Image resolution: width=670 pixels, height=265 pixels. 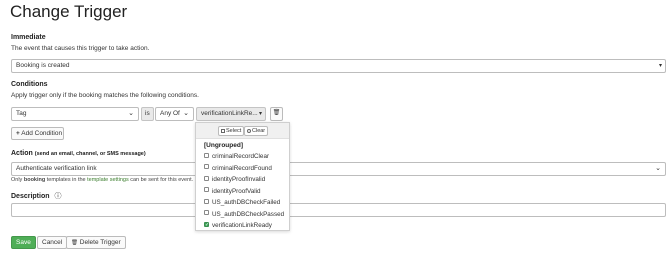 I want to click on option-label: identityProofValid, so click(x=236, y=191).